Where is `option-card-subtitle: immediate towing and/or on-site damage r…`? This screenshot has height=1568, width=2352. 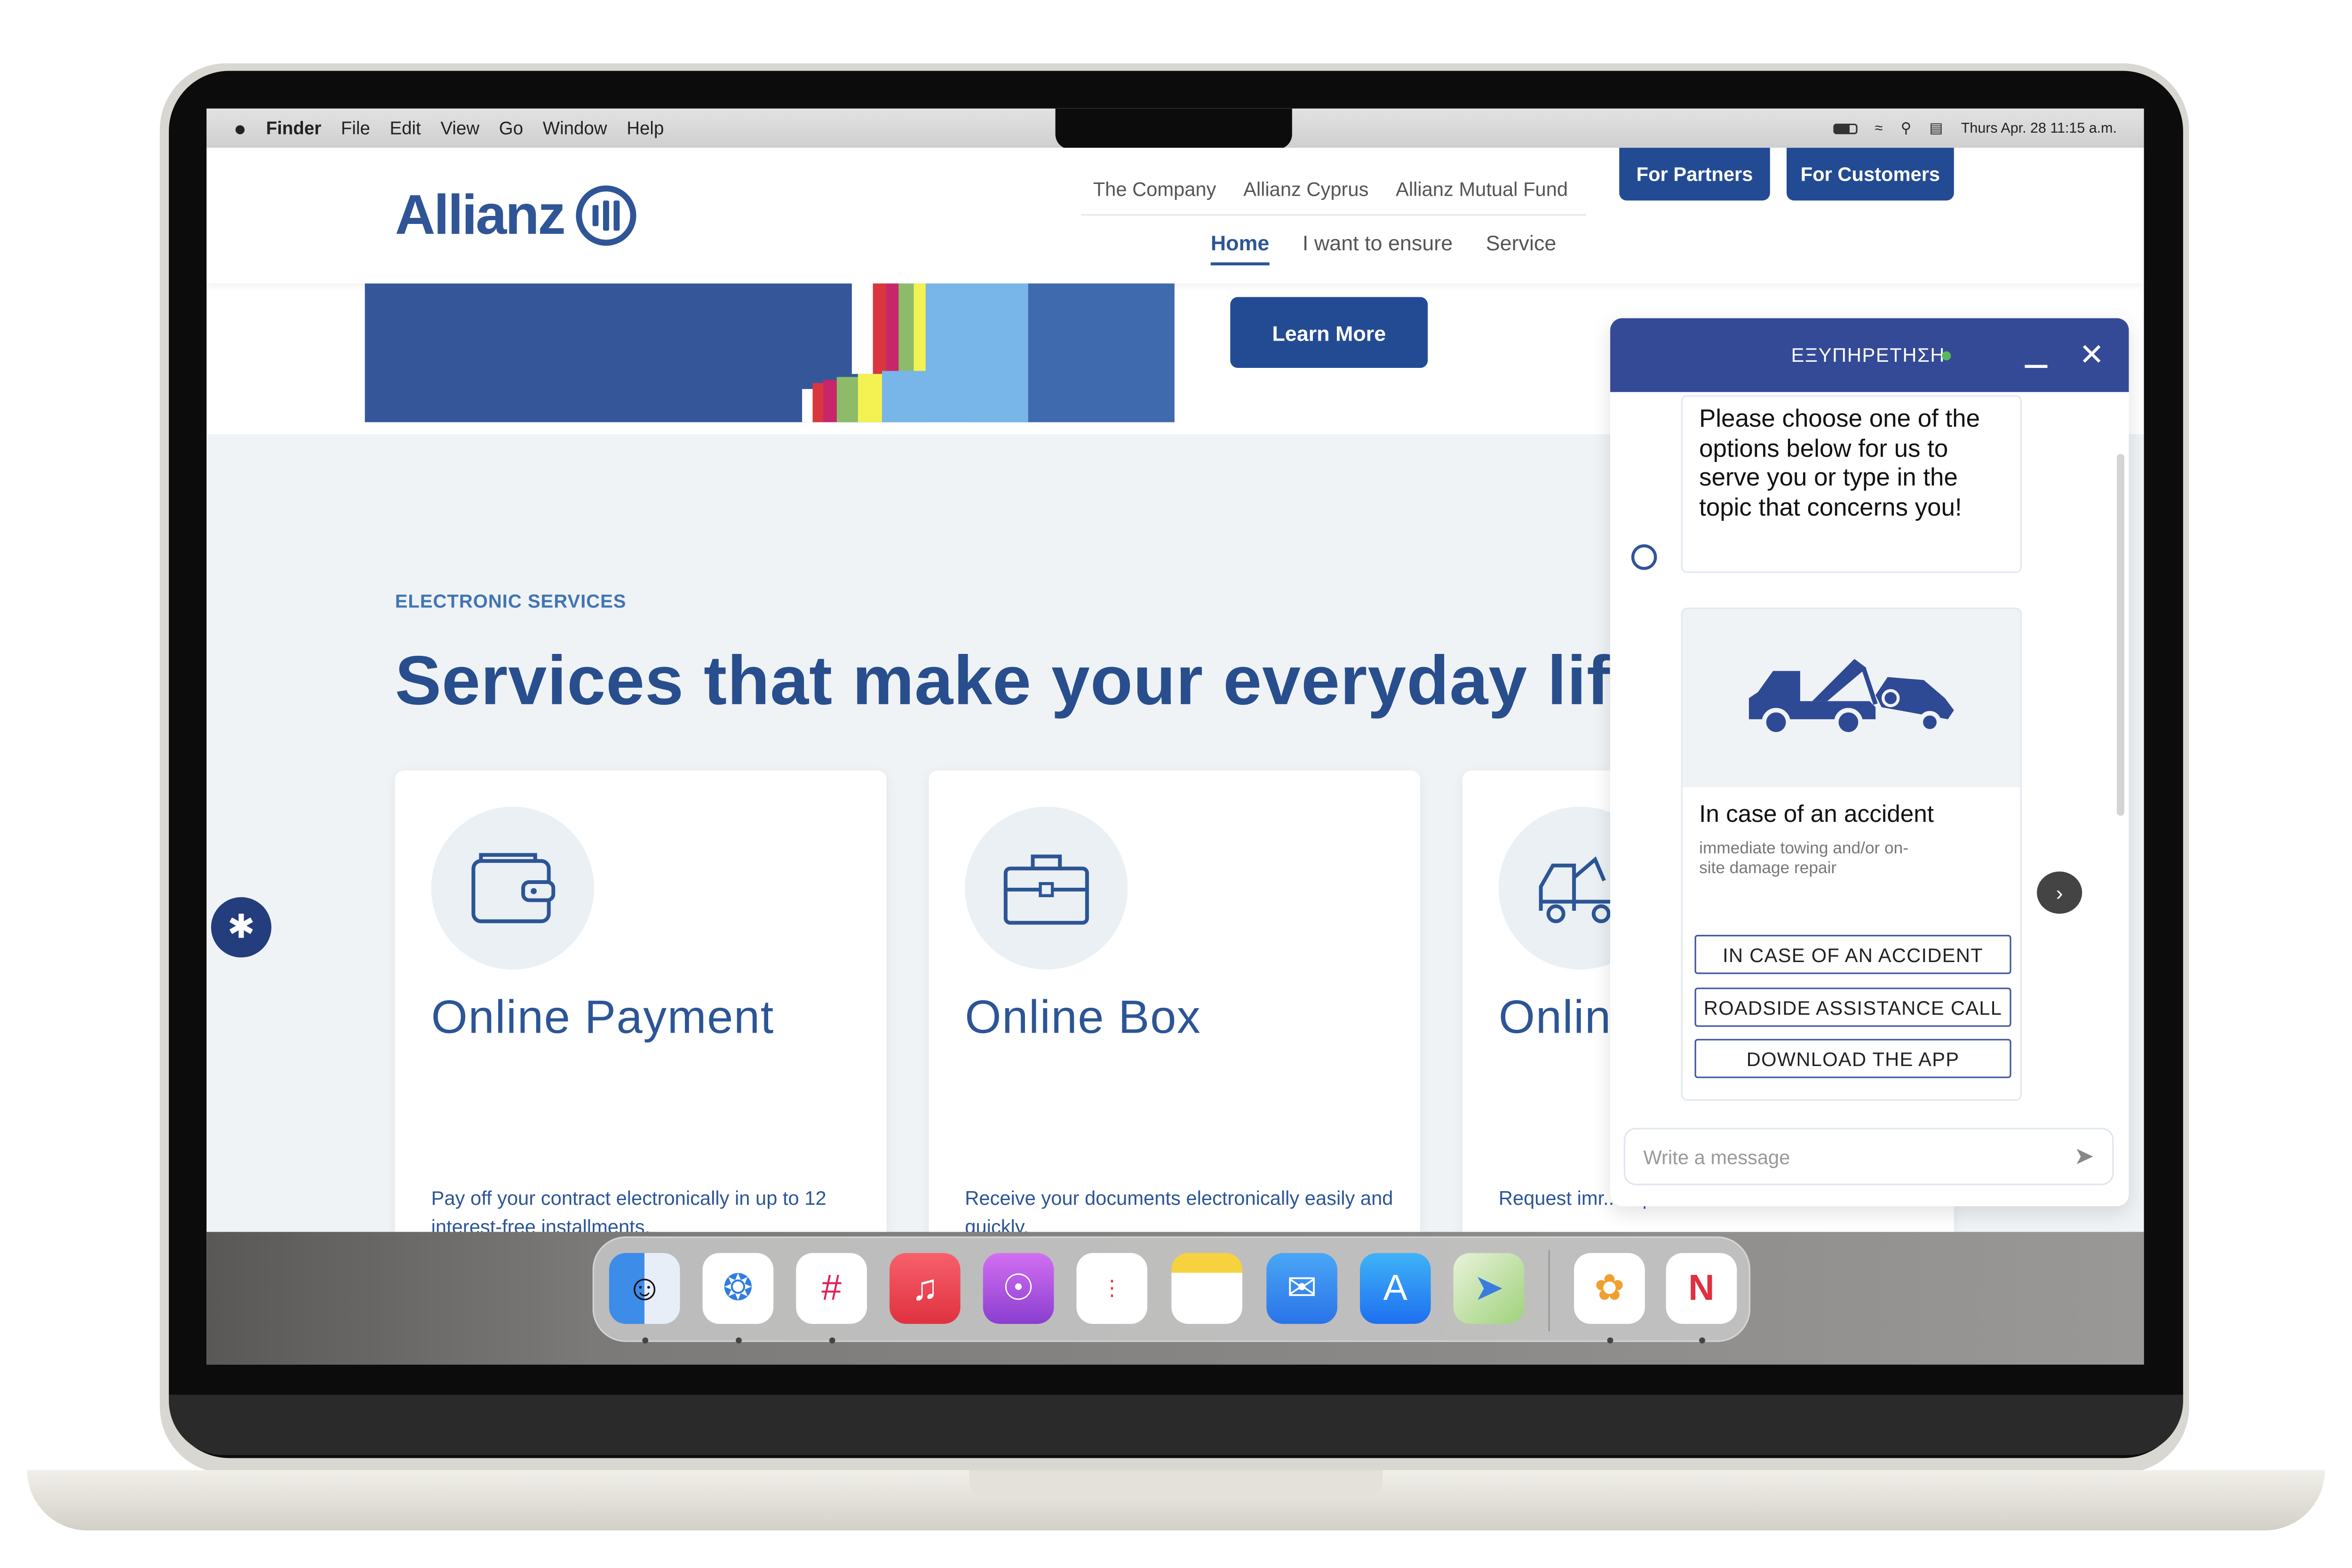
option-card-subtitle: immediate towing and/or on-site damage r… is located at coordinates (1804, 859).